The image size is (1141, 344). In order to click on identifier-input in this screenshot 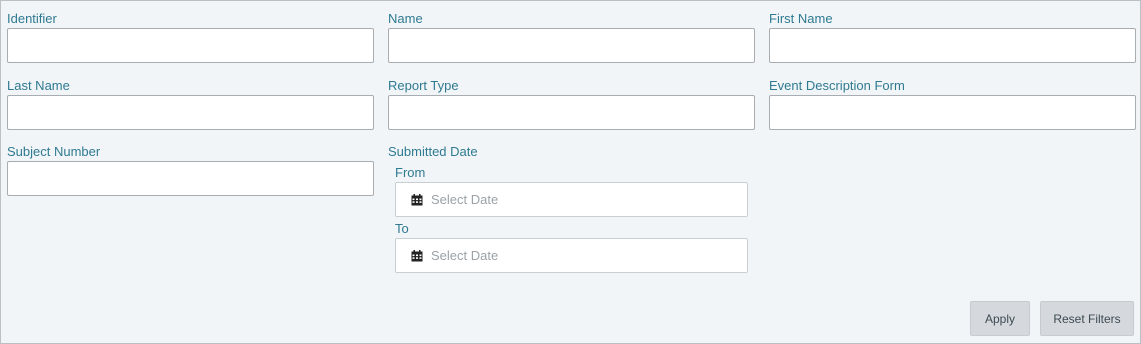, I will do `click(190, 45)`.